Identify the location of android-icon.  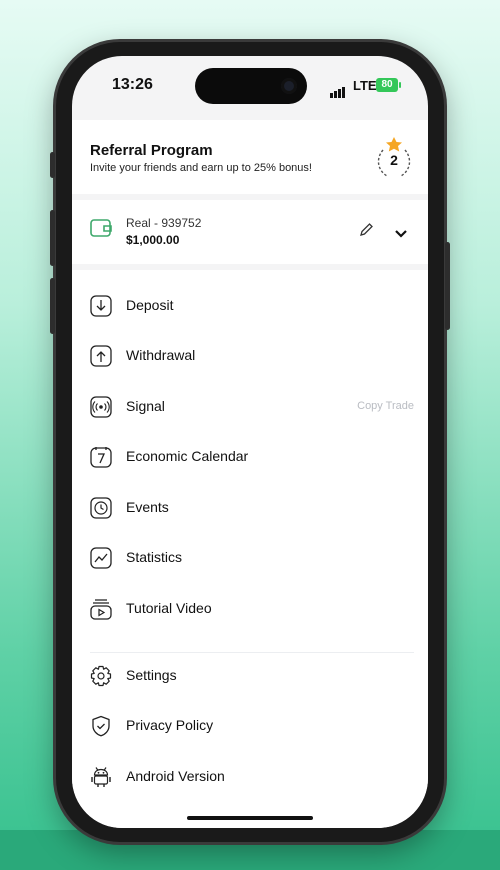
(101, 777).